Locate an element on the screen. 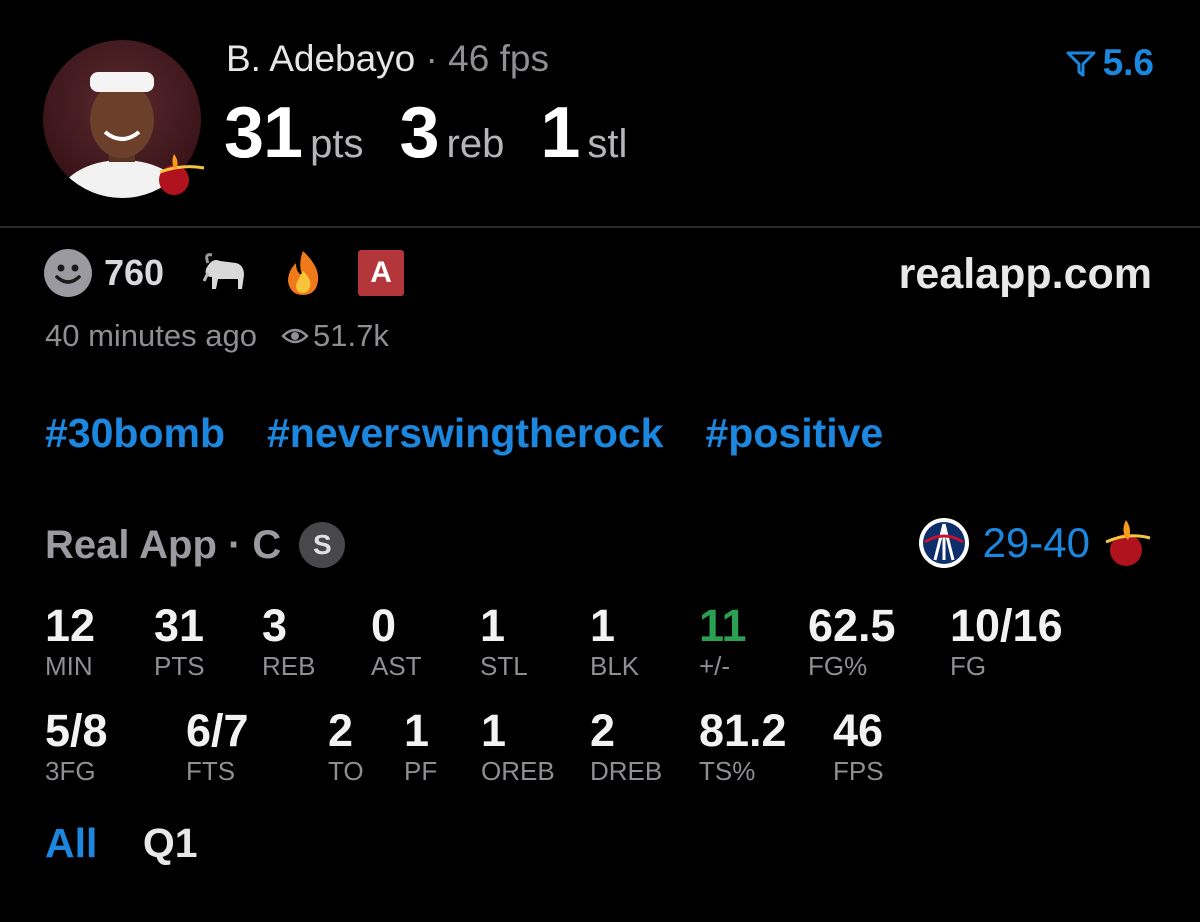  stat-blk: 1 BLK is located at coordinates (615, 640).